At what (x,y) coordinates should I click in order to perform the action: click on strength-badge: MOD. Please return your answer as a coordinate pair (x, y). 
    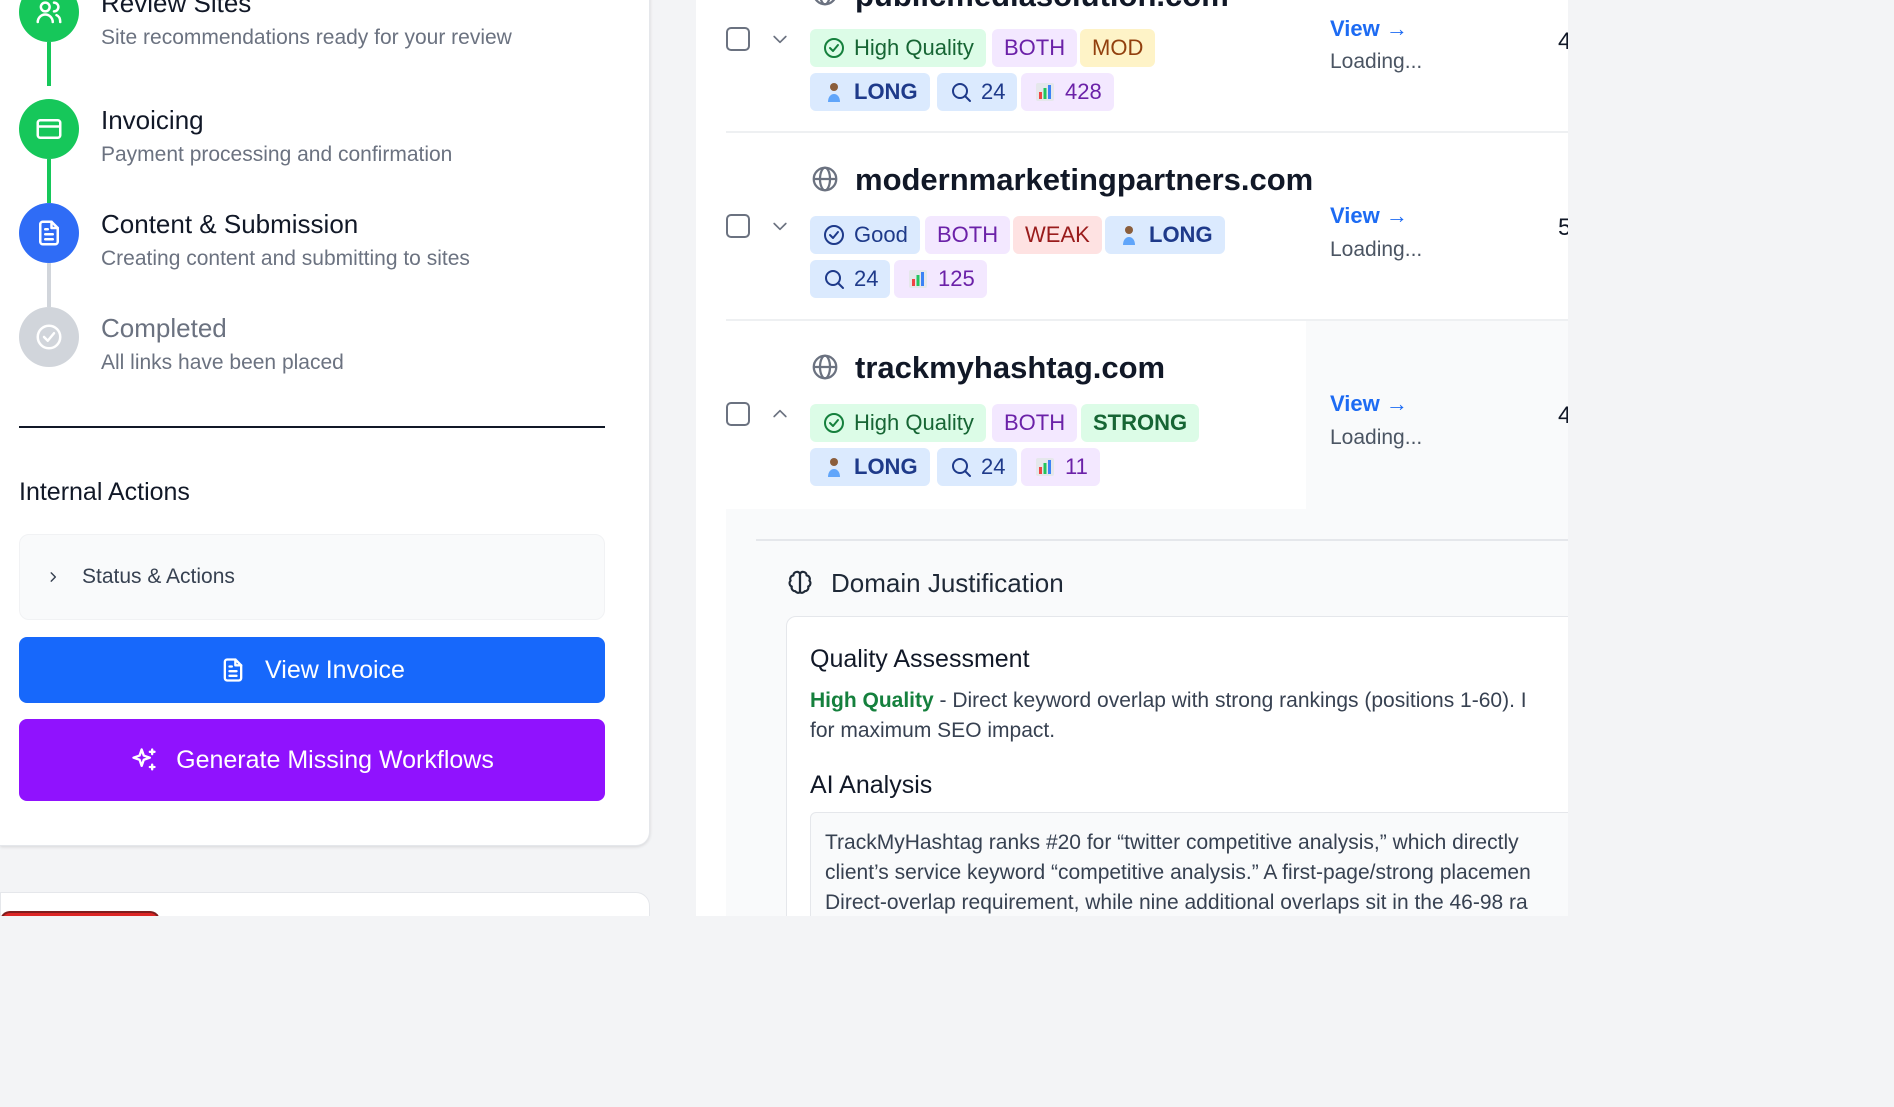
    Looking at the image, I should click on (1118, 48).